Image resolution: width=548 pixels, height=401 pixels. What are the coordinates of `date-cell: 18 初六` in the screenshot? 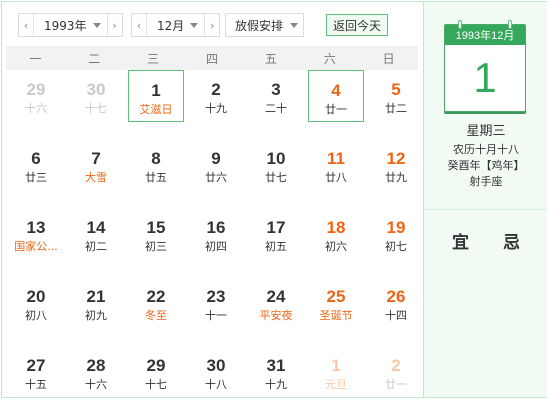 It's located at (336, 234).